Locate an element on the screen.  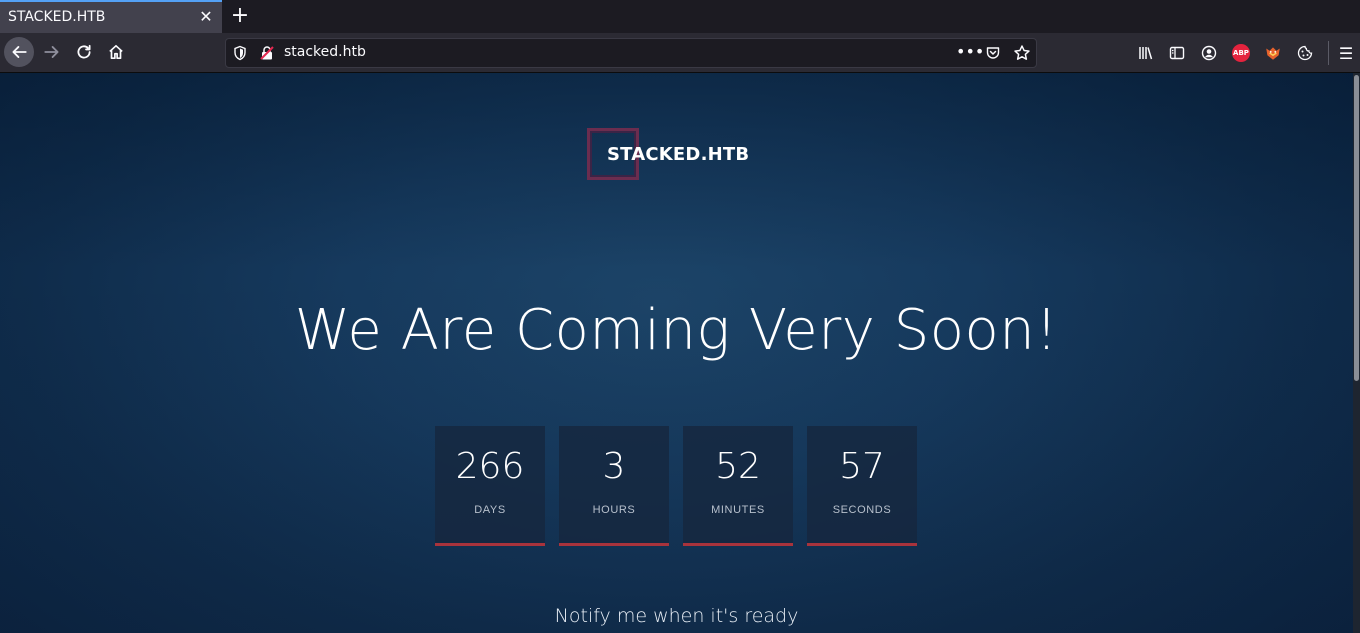
extension-fox-icon is located at coordinates (1273, 53).